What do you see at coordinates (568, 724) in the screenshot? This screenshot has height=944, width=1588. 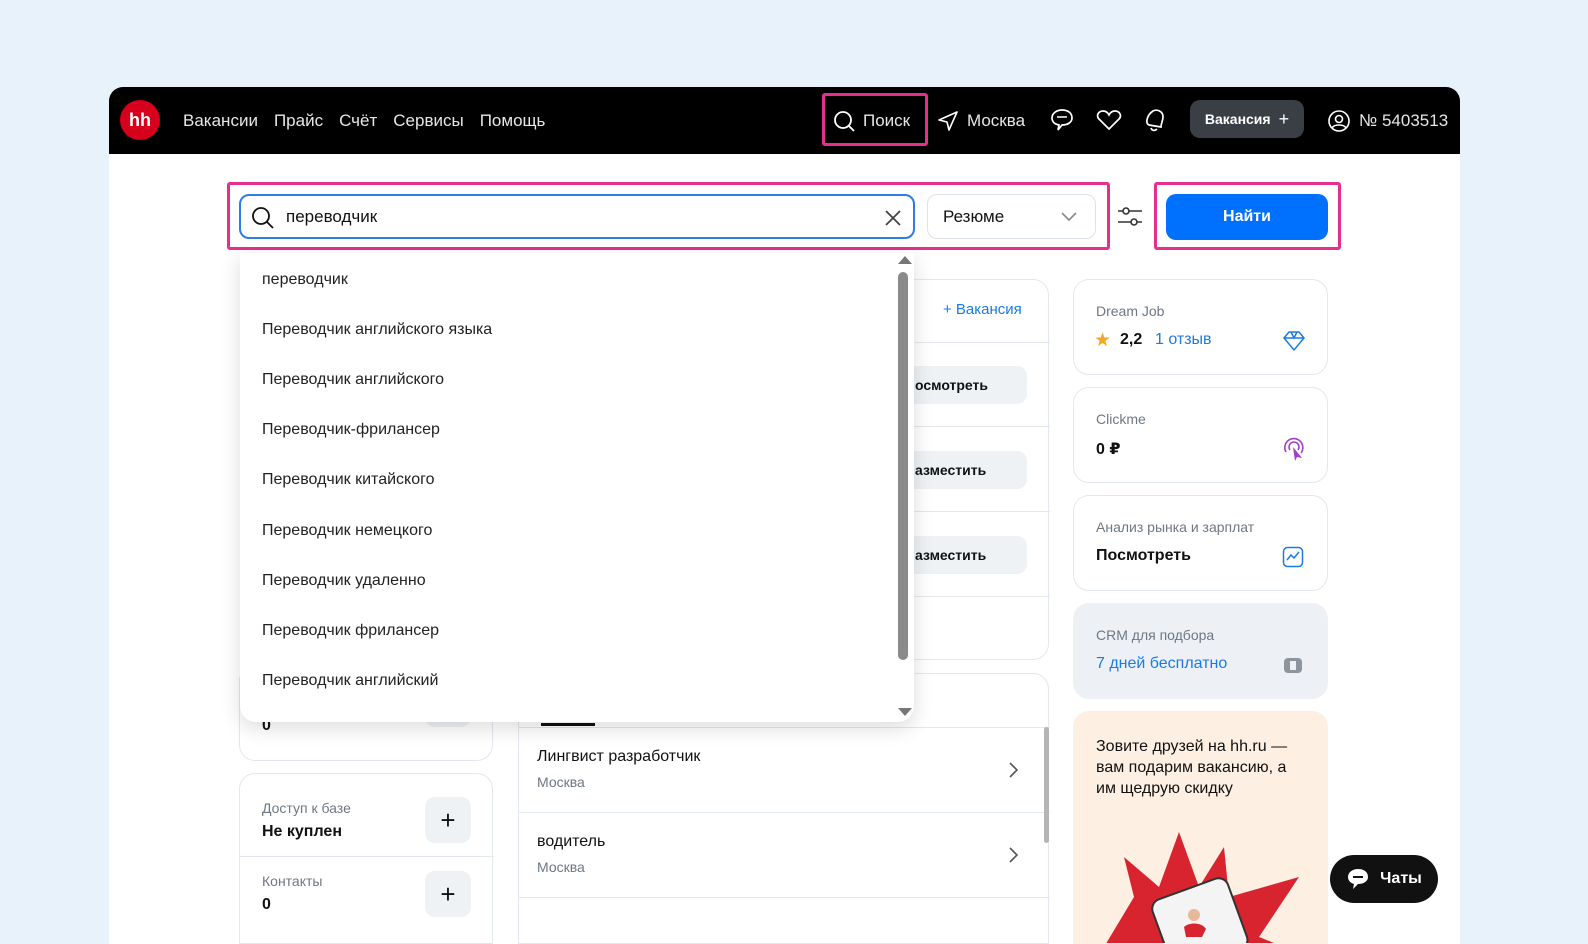 I see `active-tab-indicator` at bounding box center [568, 724].